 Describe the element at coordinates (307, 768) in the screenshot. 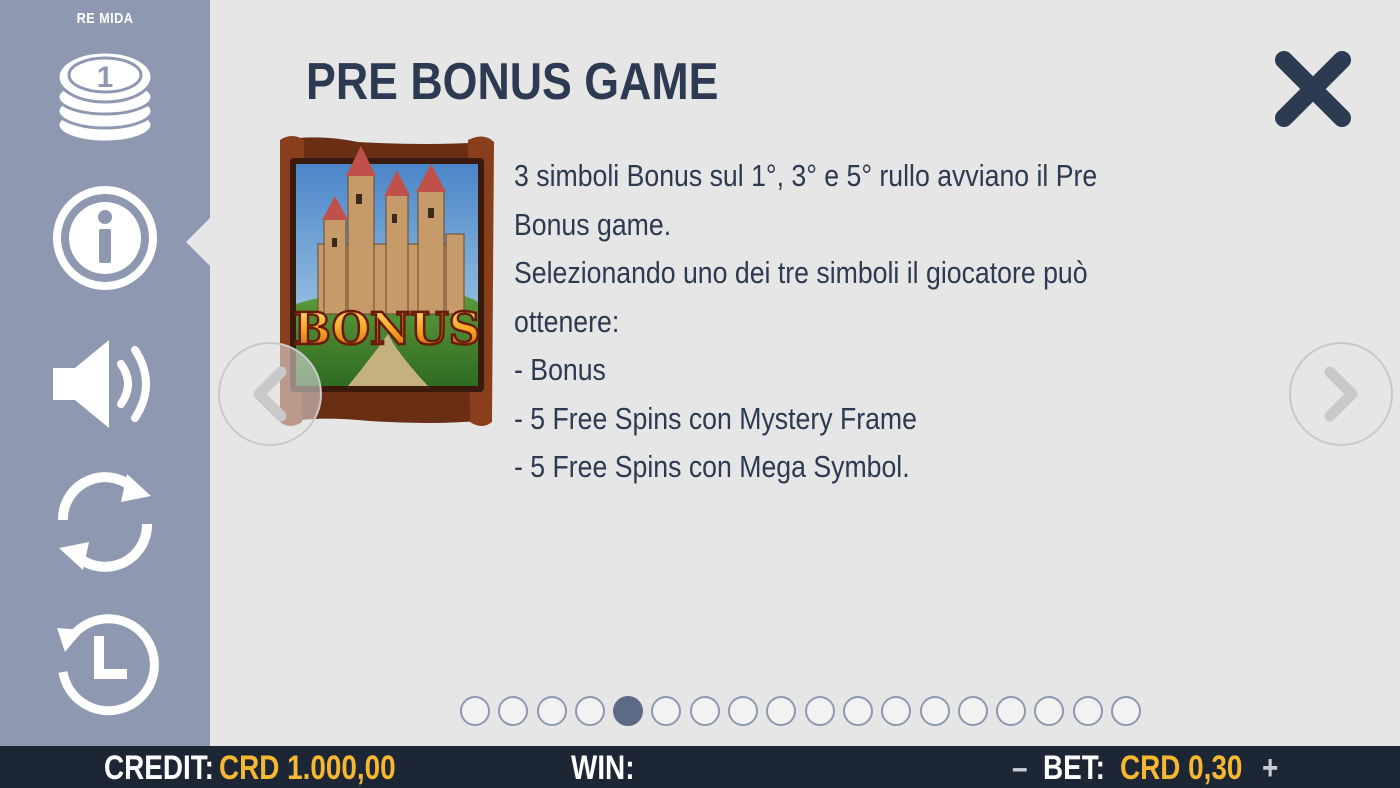

I see `credit-value: CRD 1.000,00` at that location.